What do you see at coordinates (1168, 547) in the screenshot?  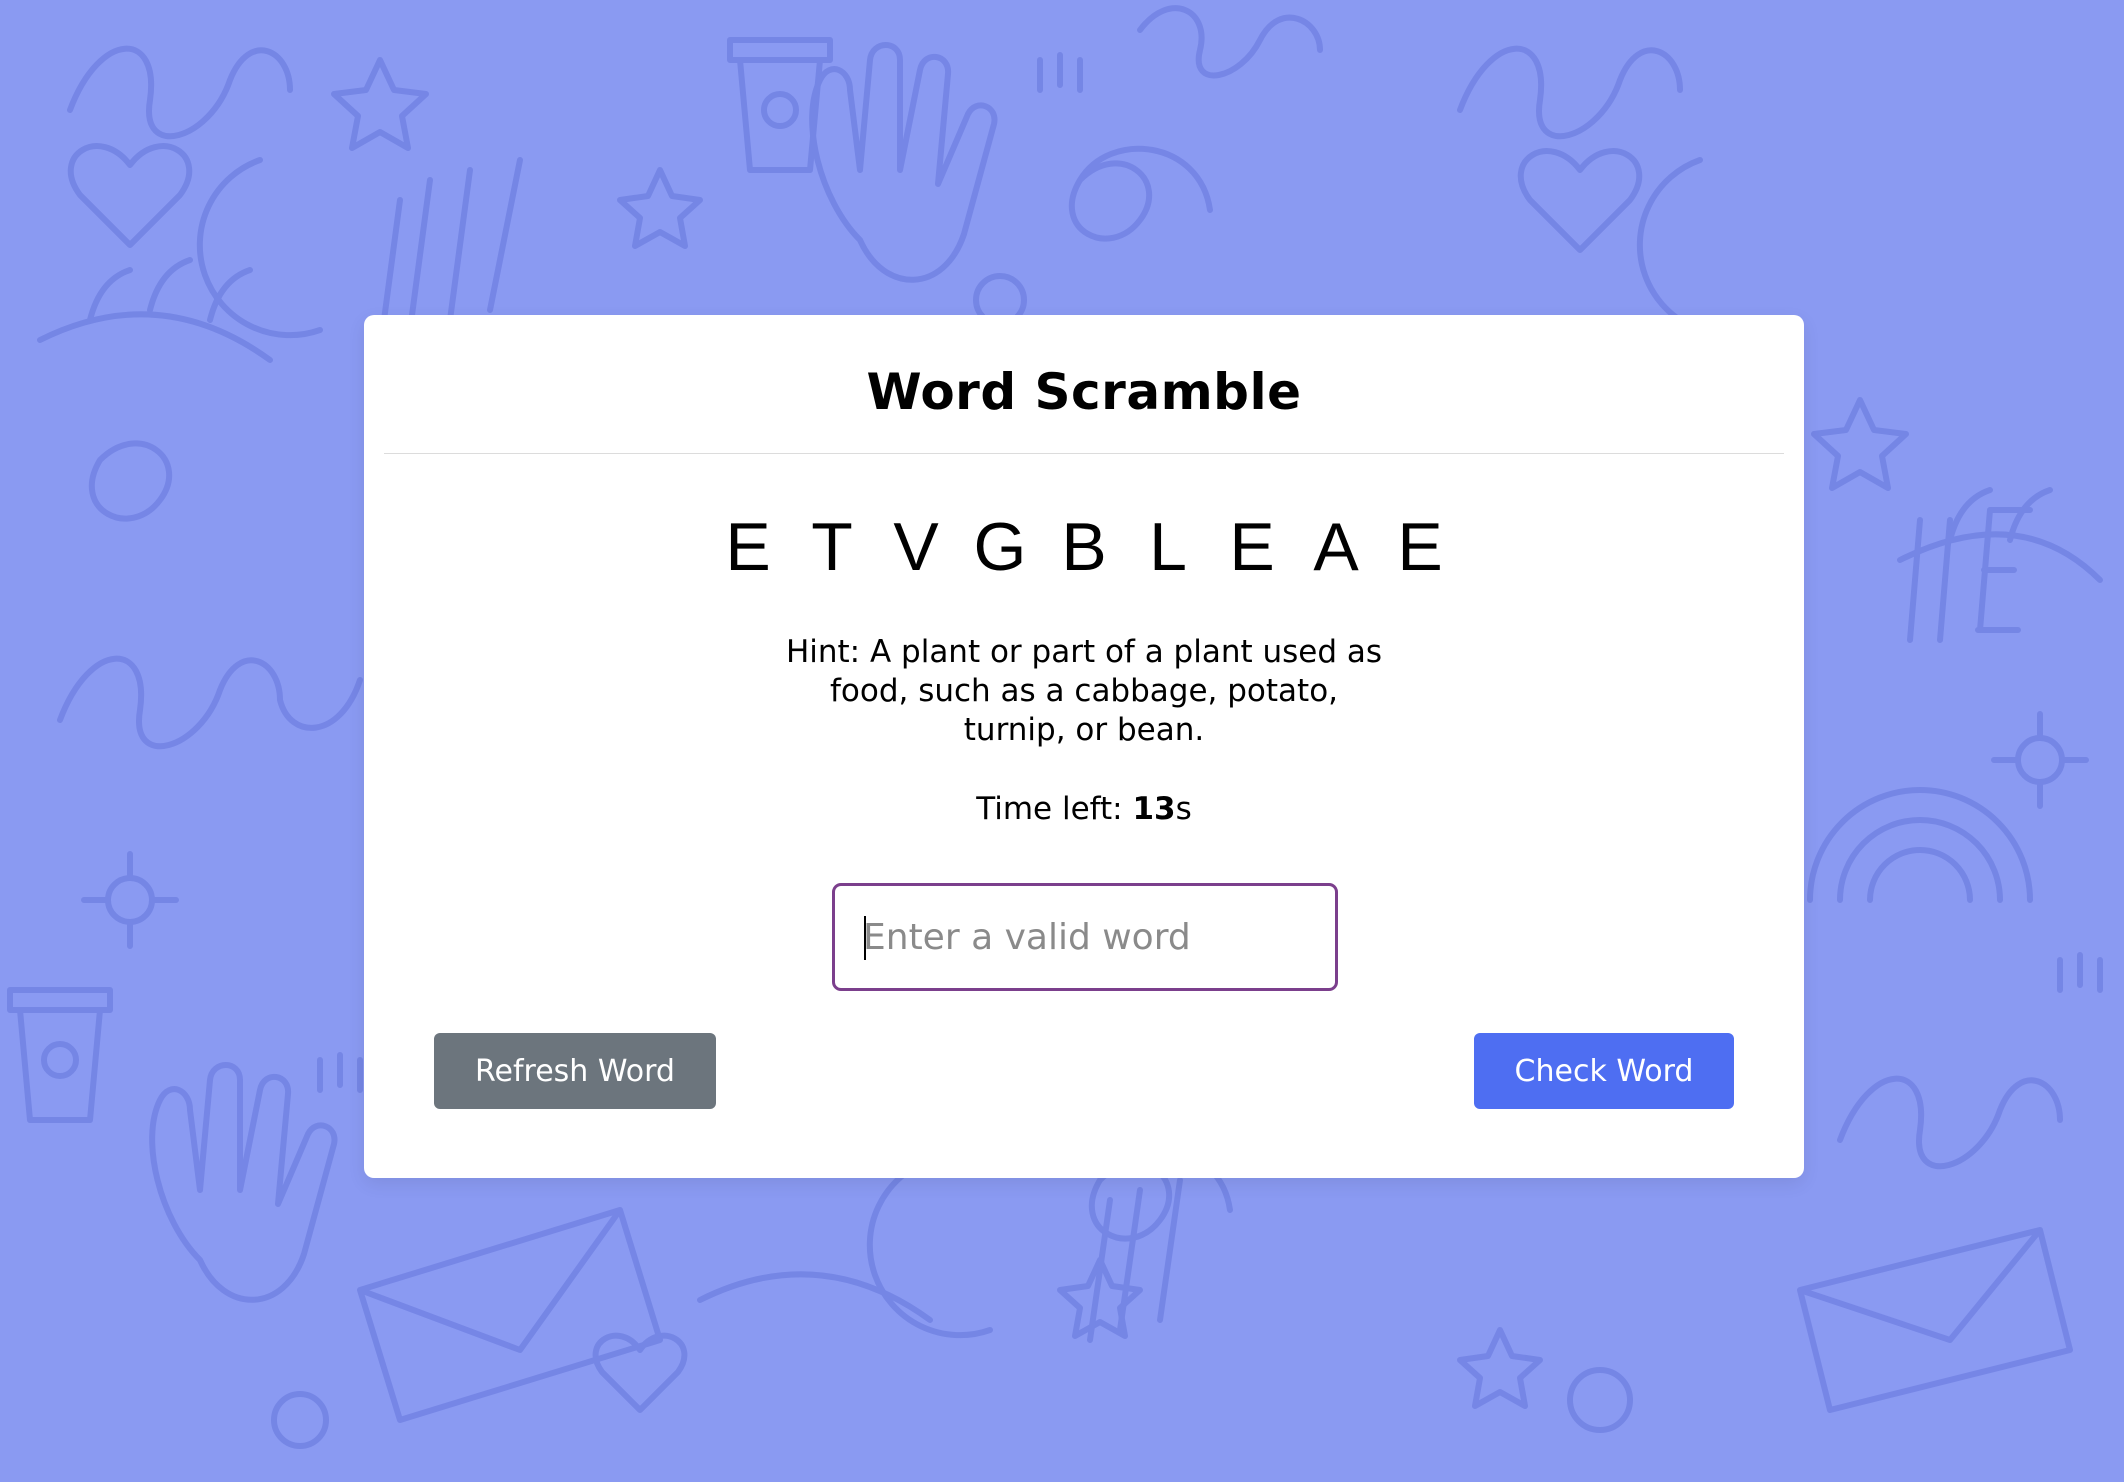 I see `scrambled-letter: L` at bounding box center [1168, 547].